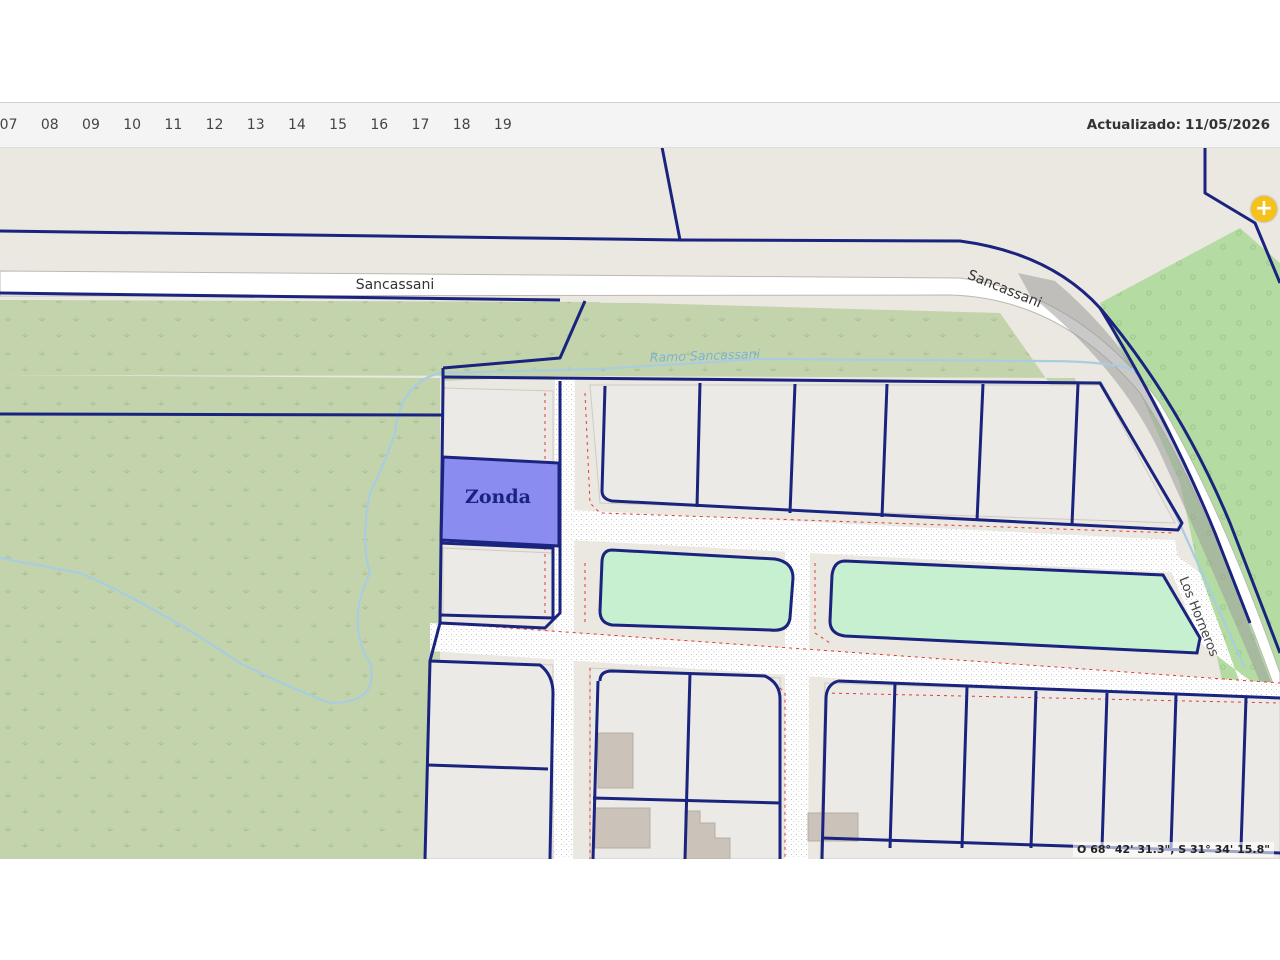 The width and height of the screenshot is (1280, 960). What do you see at coordinates (214, 125) in the screenshot?
I see `hour-item-12: 12` at bounding box center [214, 125].